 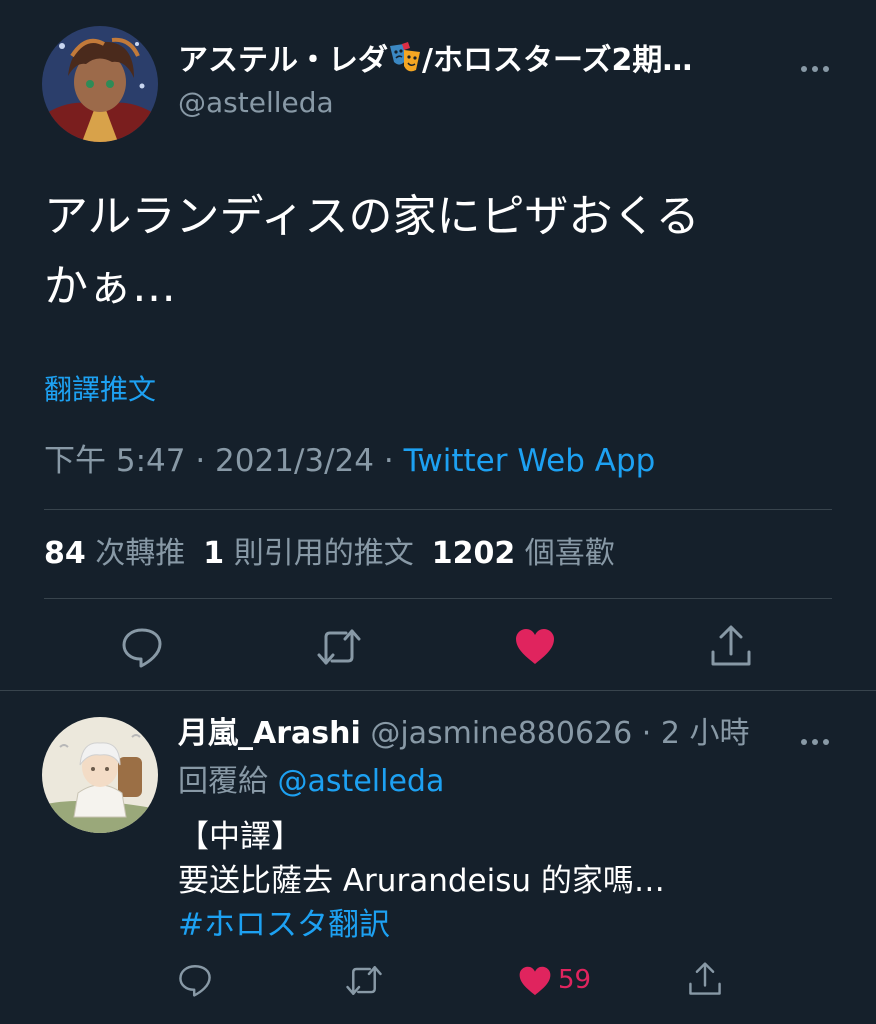 What do you see at coordinates (294, 461) in the screenshot?
I see `tweet-date: 2021/3/24` at bounding box center [294, 461].